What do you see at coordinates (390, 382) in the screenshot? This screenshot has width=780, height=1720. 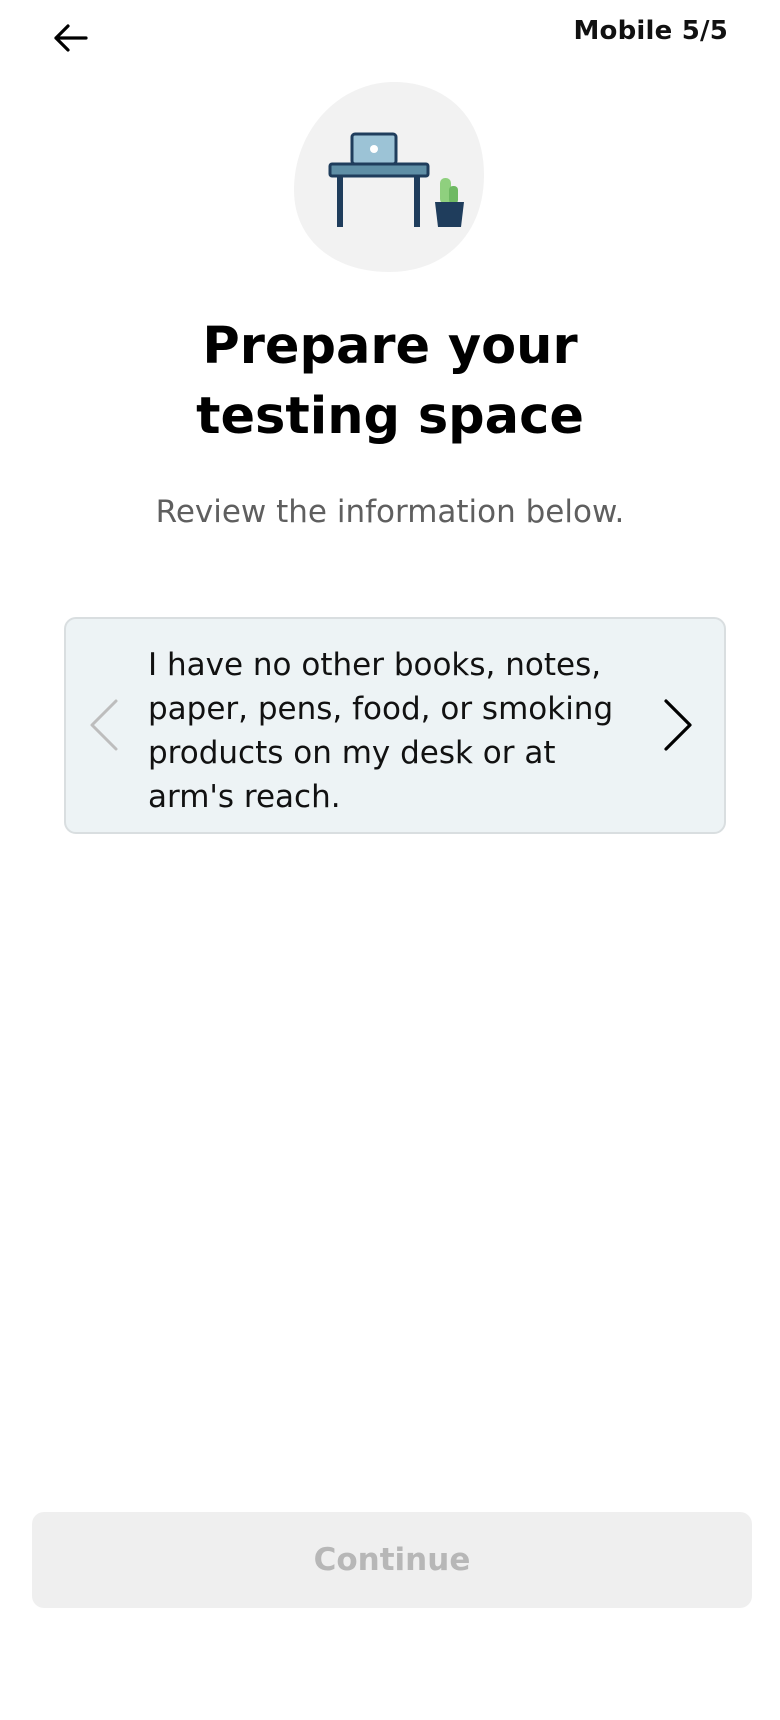 I see `page-title: Prepare your testing space` at bounding box center [390, 382].